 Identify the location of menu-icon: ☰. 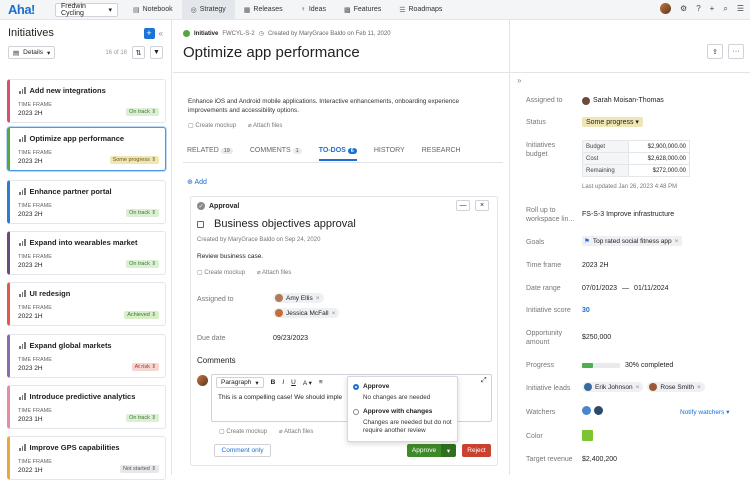
(740, 8).